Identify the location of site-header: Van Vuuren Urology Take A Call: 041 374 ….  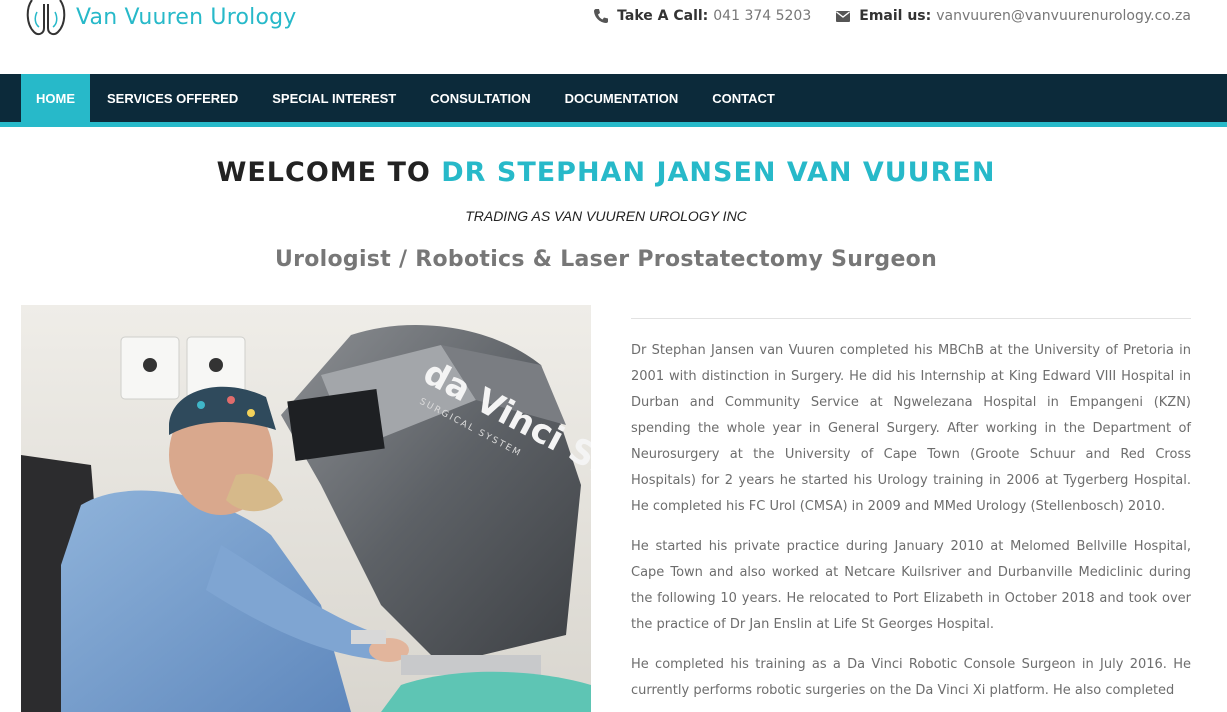
(613, 37).